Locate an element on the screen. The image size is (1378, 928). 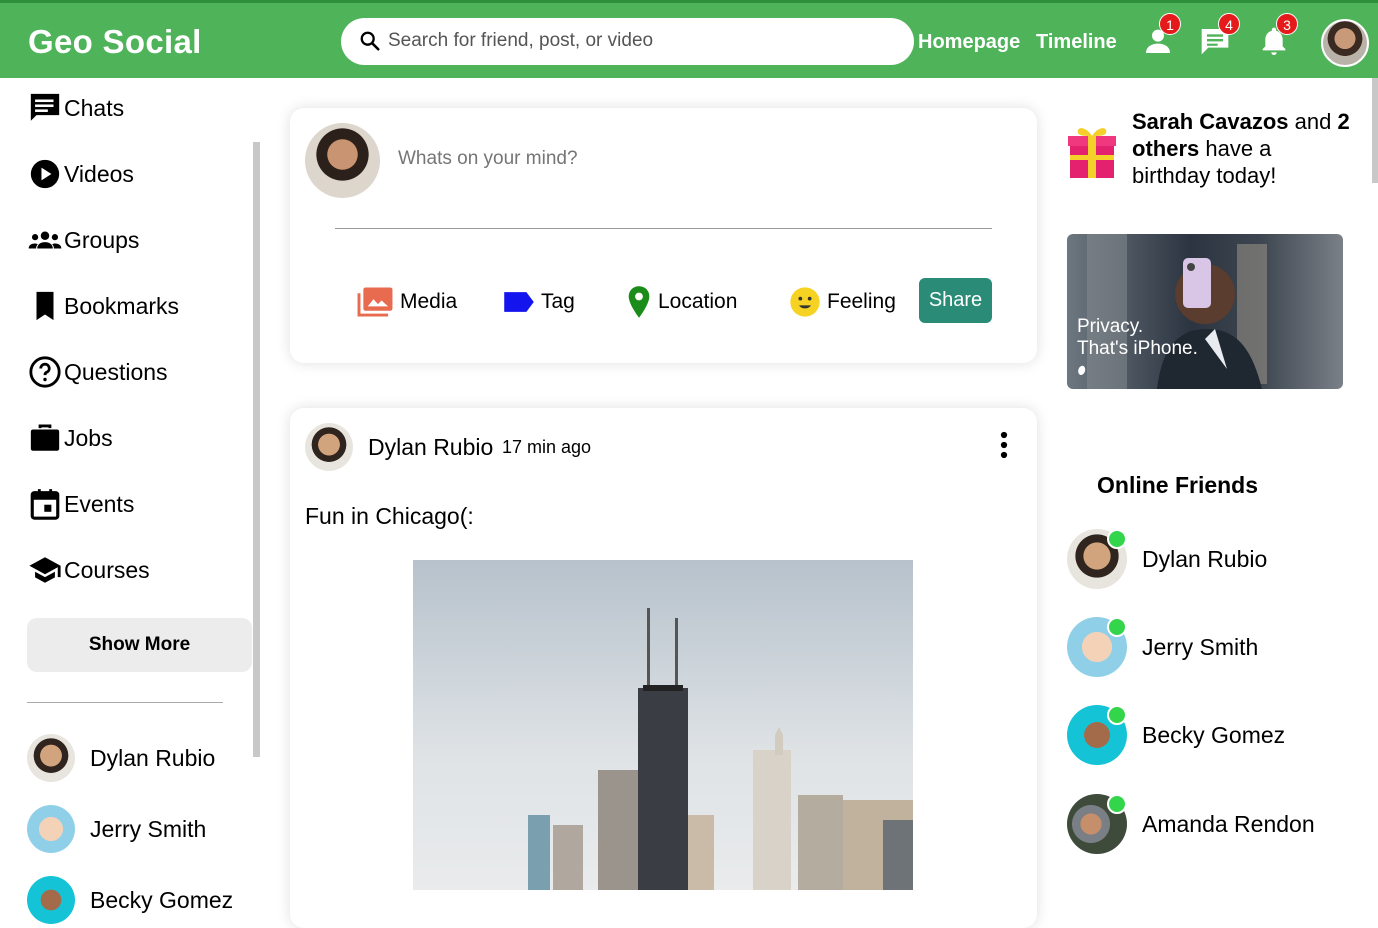
sidebar-item-events: Events is located at coordinates (81, 504).